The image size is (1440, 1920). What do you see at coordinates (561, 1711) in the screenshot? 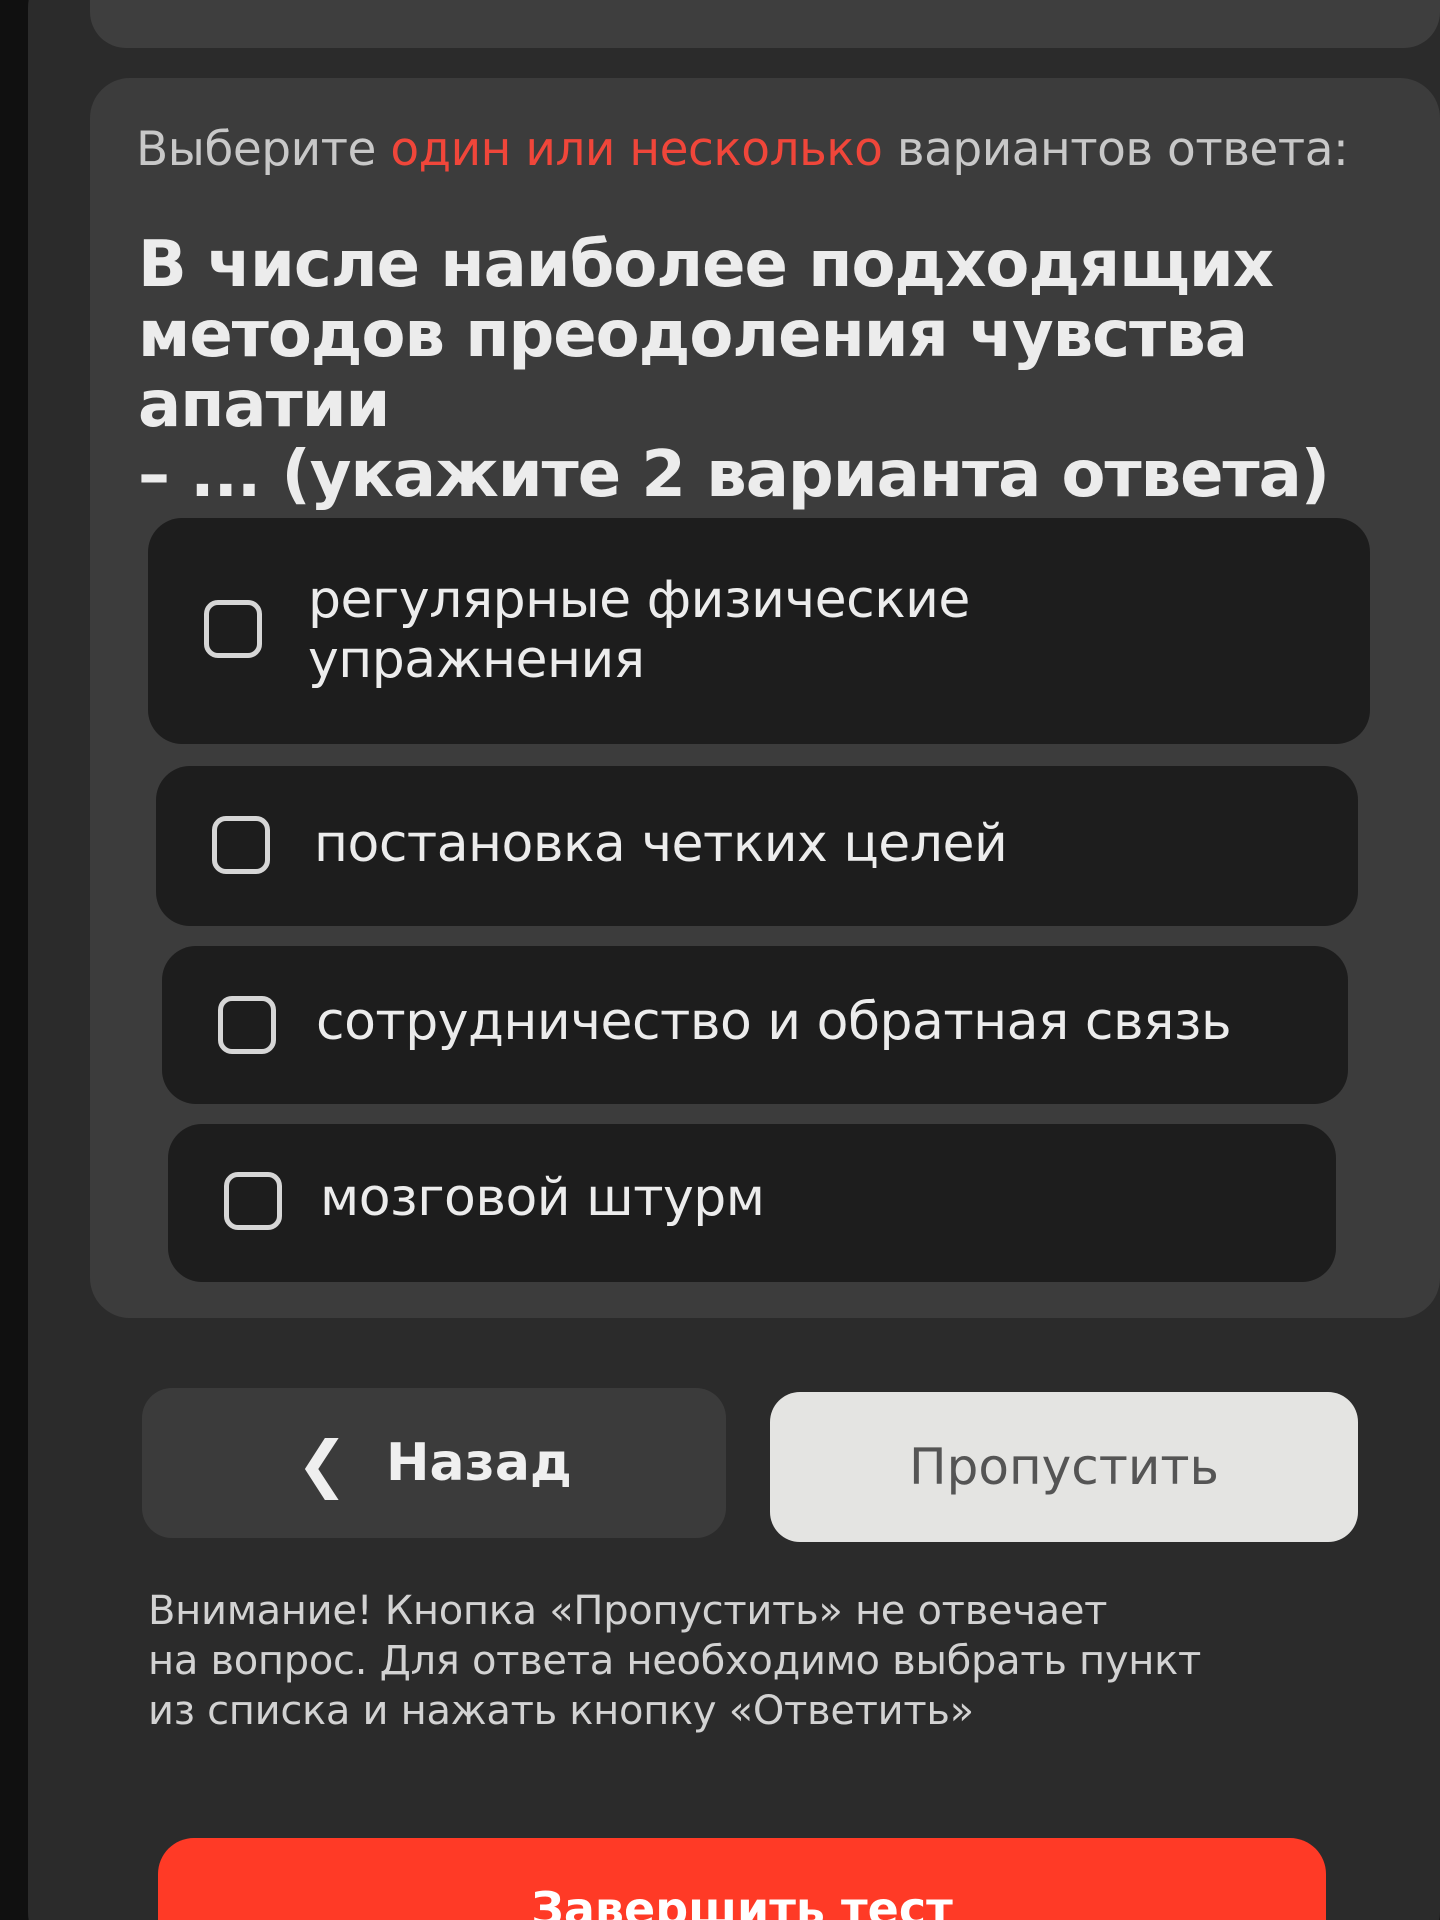
I see `notice-line: из списка и нажать кнопку «Ответить»` at bounding box center [561, 1711].